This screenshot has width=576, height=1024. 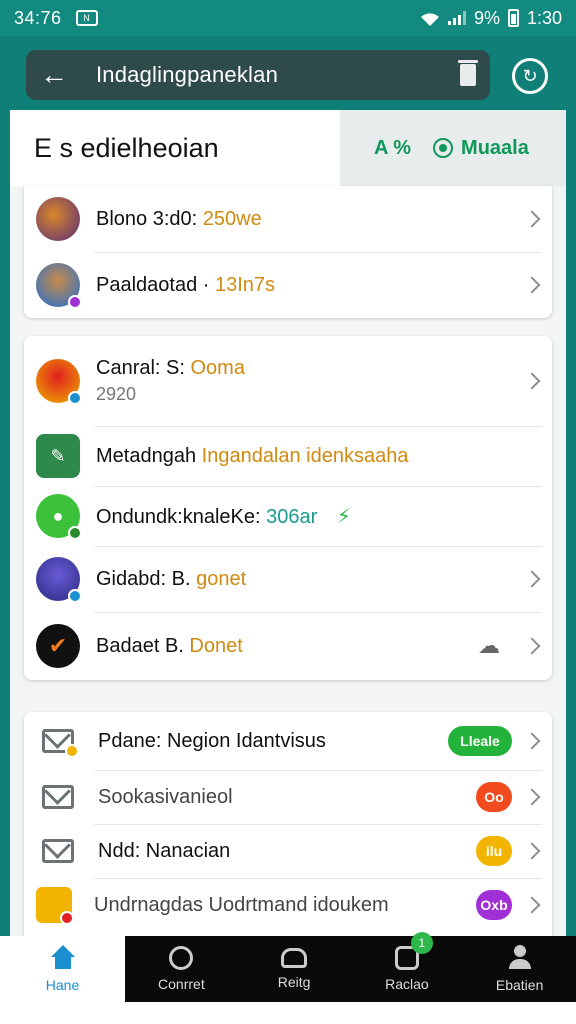 What do you see at coordinates (294, 969) in the screenshot?
I see `nav-reitg: Reitg` at bounding box center [294, 969].